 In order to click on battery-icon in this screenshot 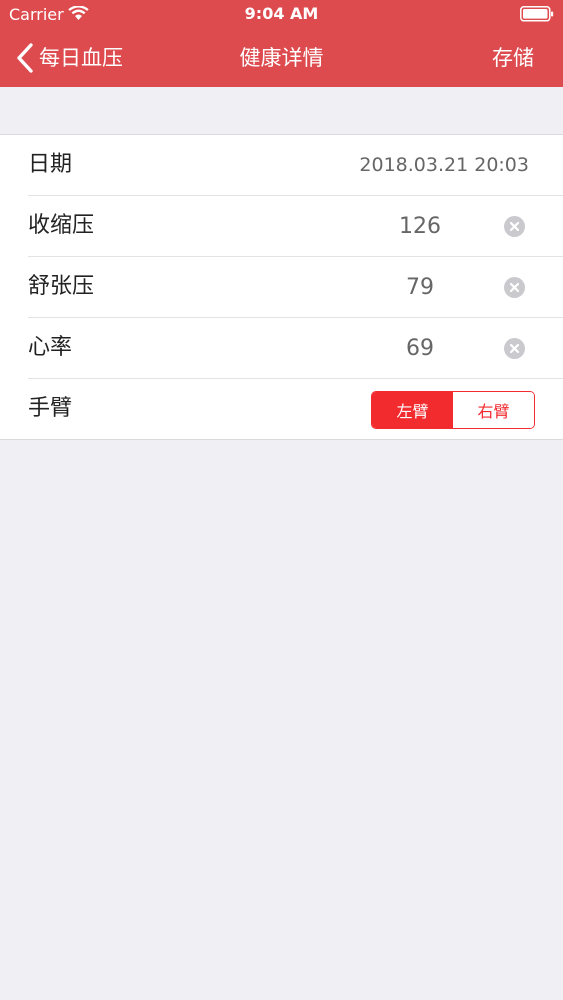, I will do `click(537, 14)`.